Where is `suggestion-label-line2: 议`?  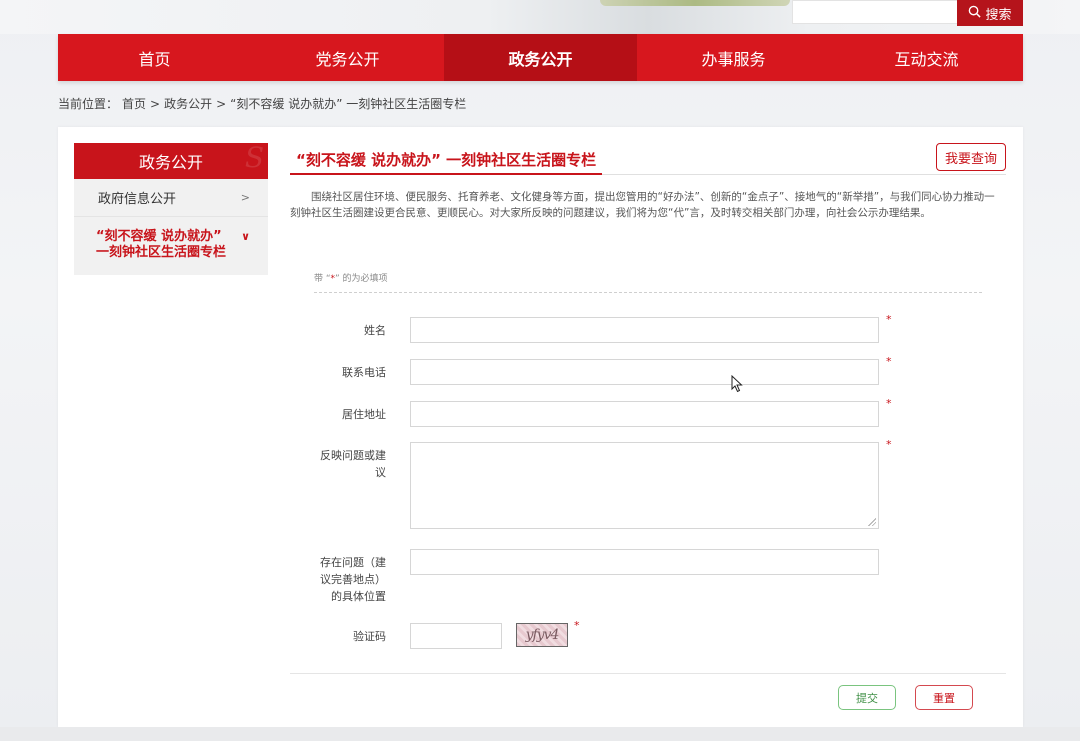
suggestion-label-line2: 议 is located at coordinates (380, 472).